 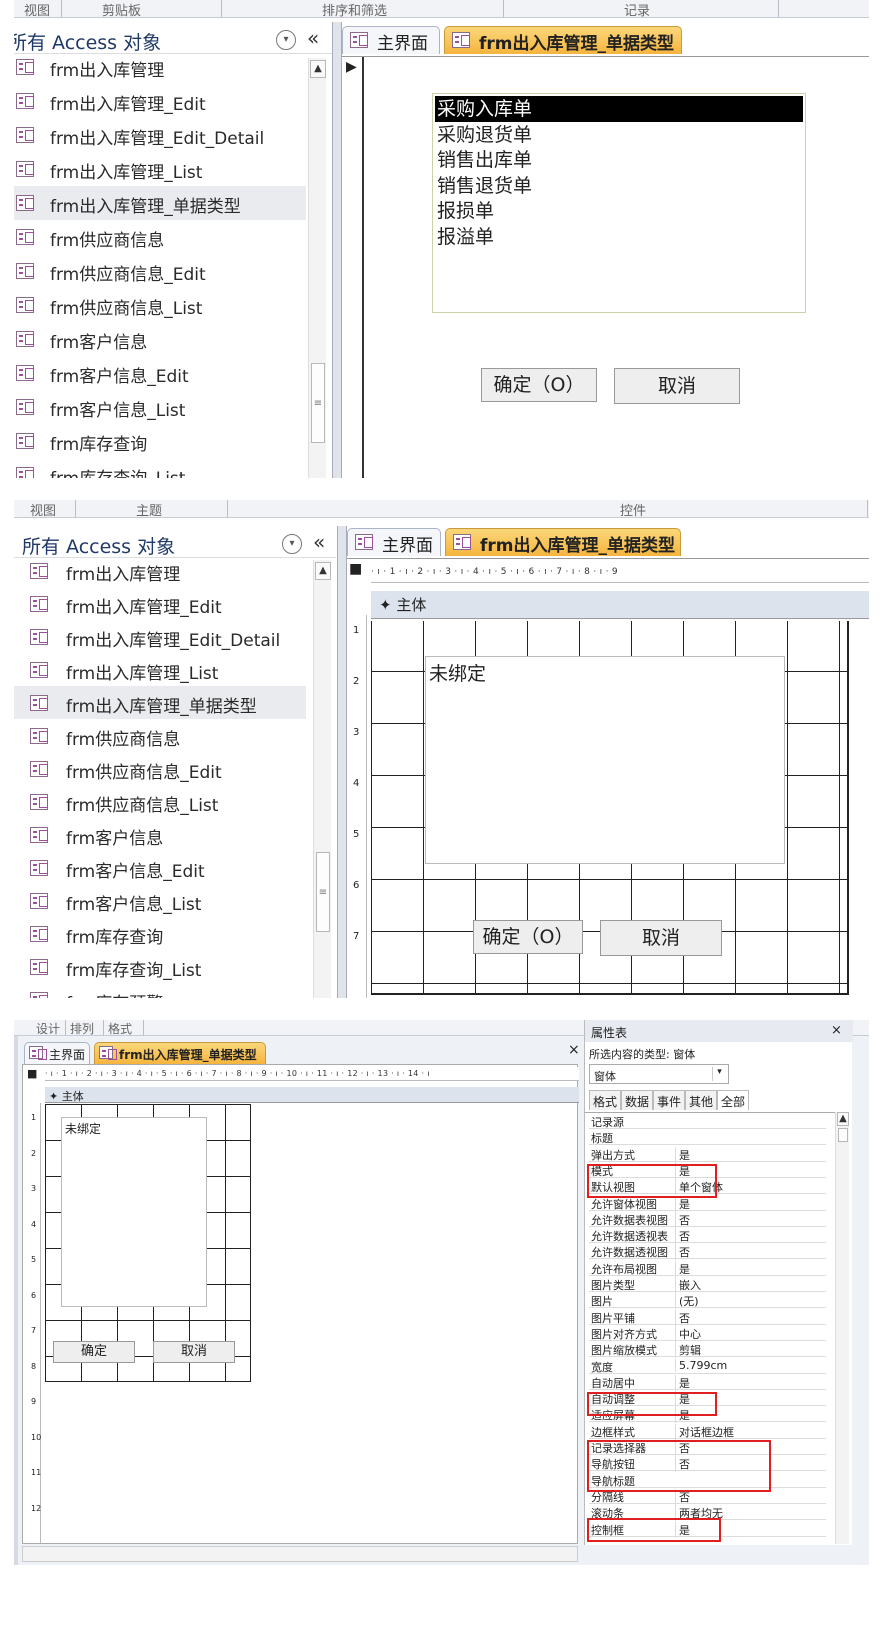 What do you see at coordinates (160, 339) in the screenshot?
I see `nav-item-form: frm客户信息` at bounding box center [160, 339].